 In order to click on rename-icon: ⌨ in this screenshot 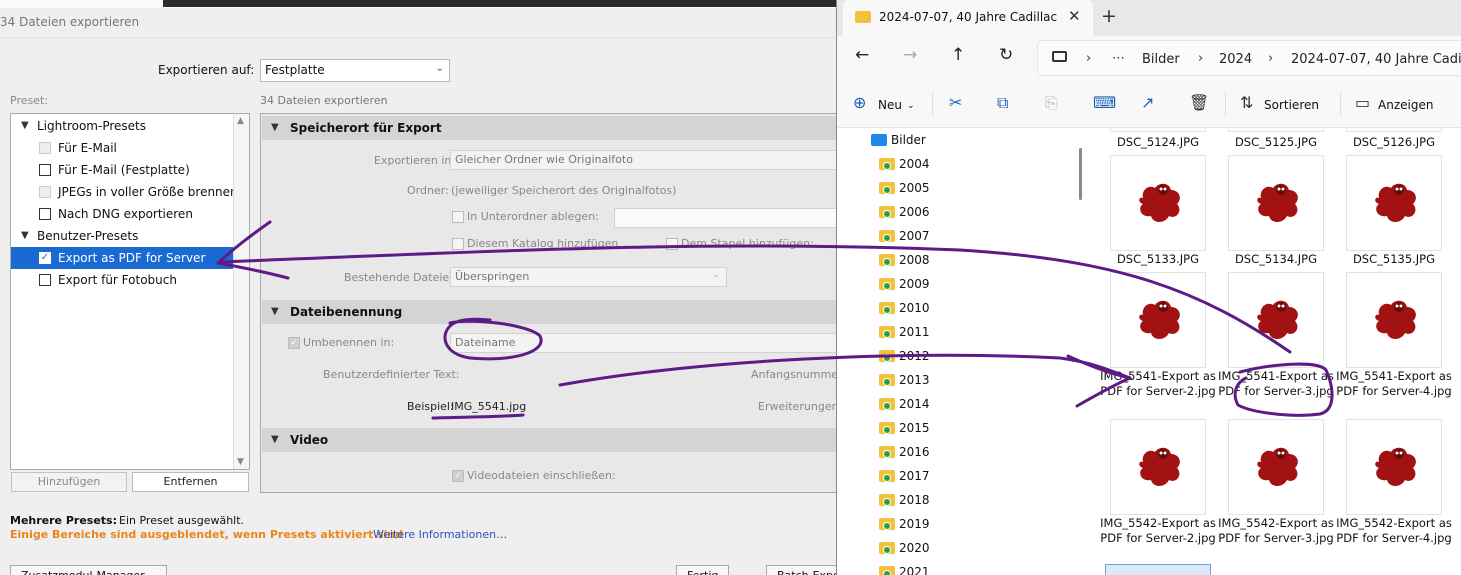, I will do `click(1104, 102)`.